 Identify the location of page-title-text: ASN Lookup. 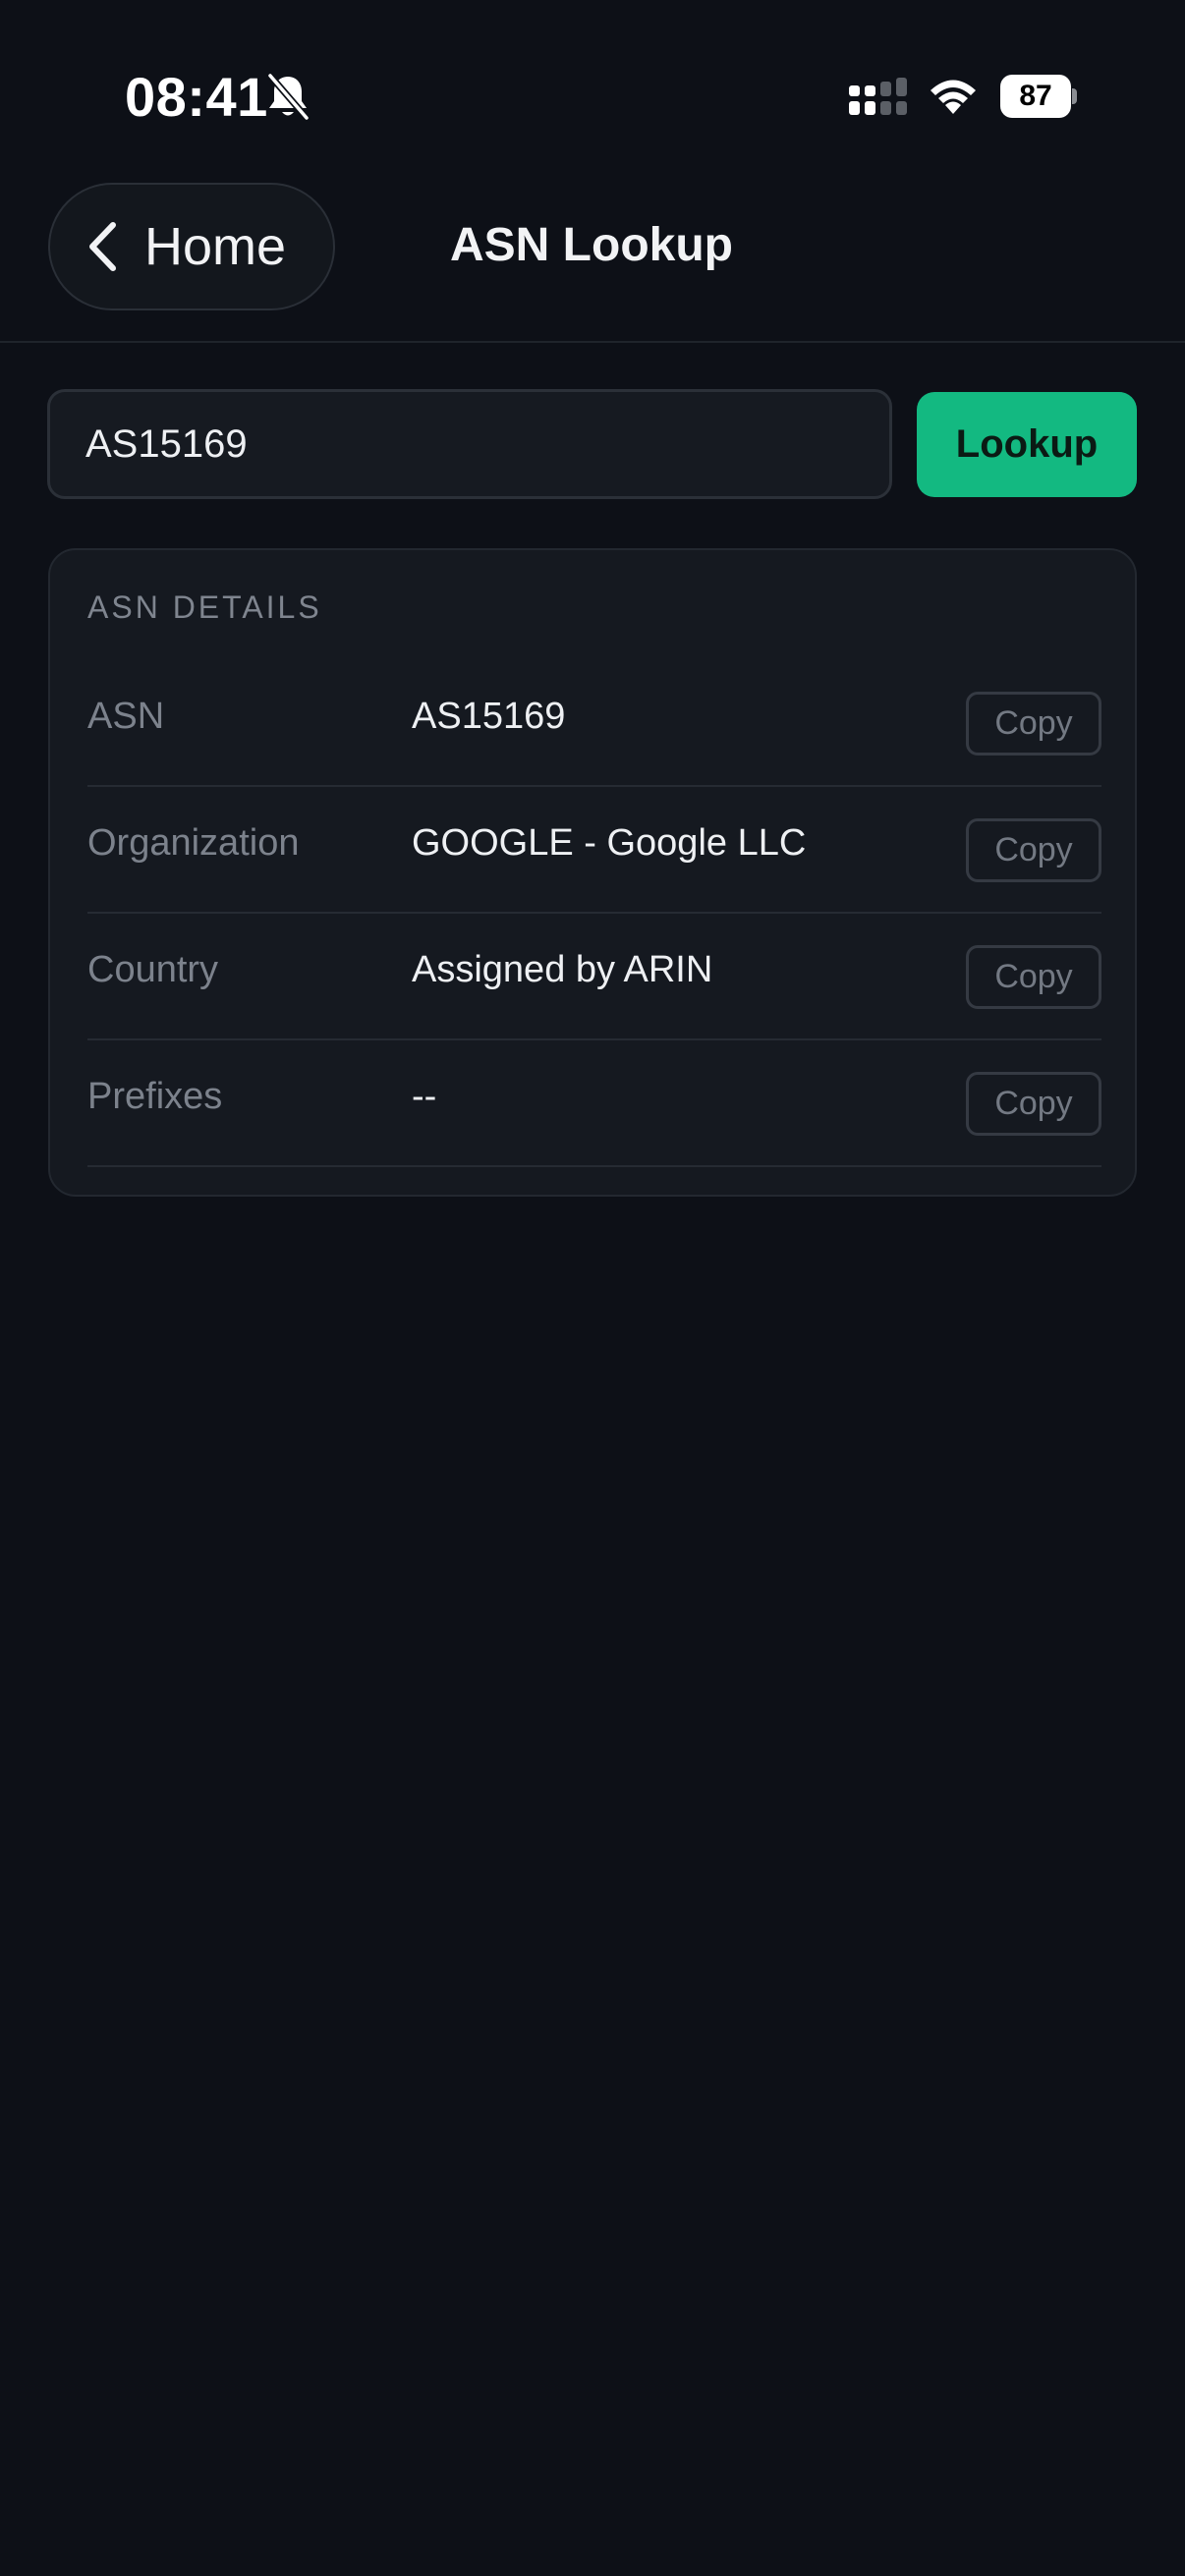
(592, 245).